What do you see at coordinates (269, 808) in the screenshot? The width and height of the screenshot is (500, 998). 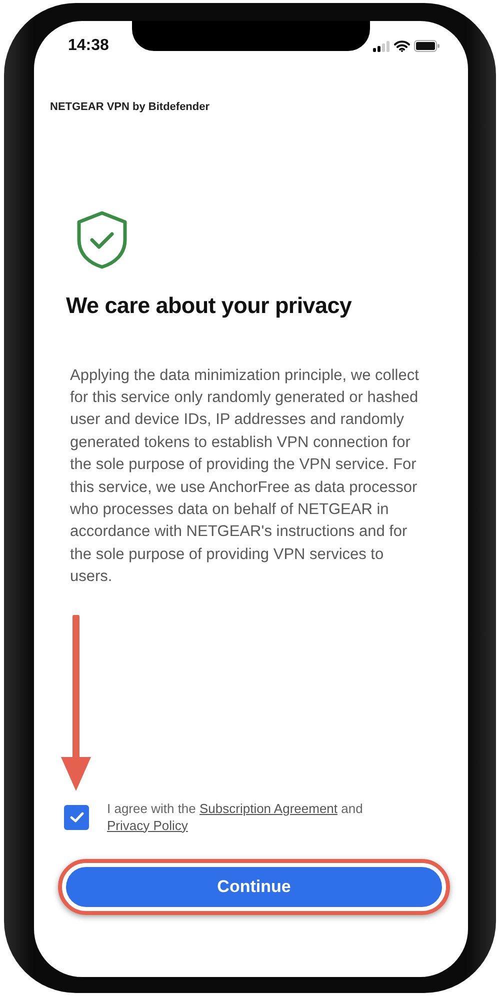 I see `agreement-link: Subscription Agreement` at bounding box center [269, 808].